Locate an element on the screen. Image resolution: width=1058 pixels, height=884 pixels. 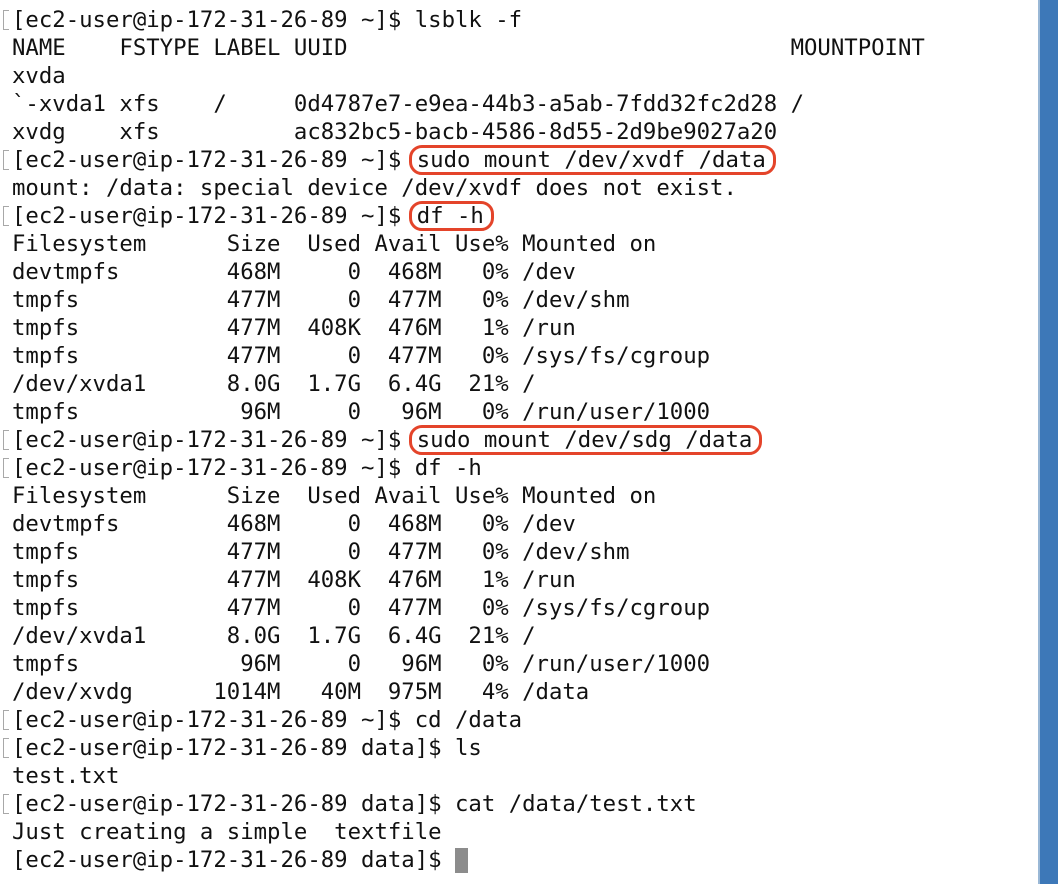
output-text: Just creating a simple textfile is located at coordinates (227, 832).